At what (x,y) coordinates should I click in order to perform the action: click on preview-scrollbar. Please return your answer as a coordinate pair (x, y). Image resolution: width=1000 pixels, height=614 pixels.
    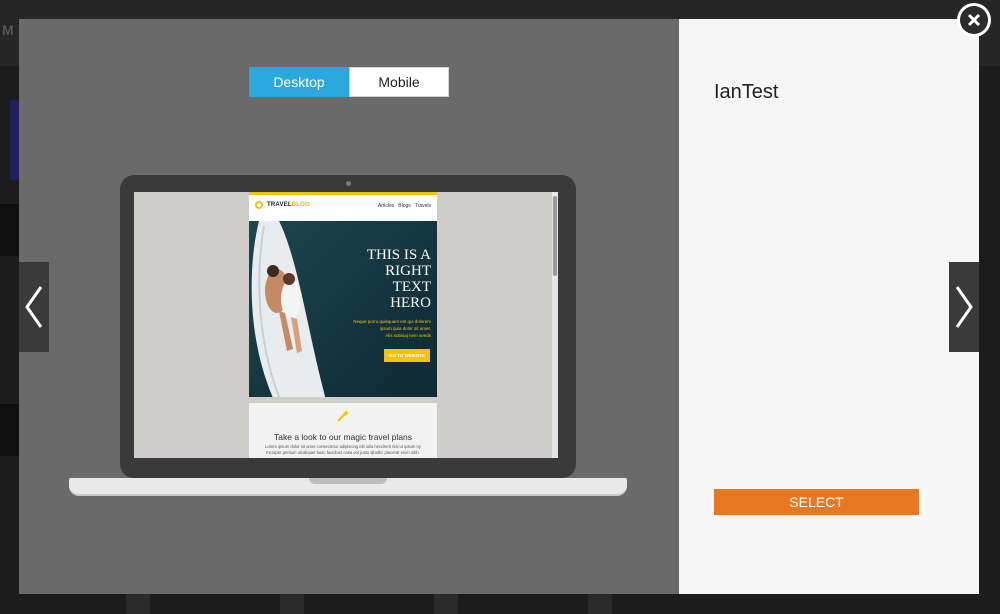
    Looking at the image, I should click on (555, 325).